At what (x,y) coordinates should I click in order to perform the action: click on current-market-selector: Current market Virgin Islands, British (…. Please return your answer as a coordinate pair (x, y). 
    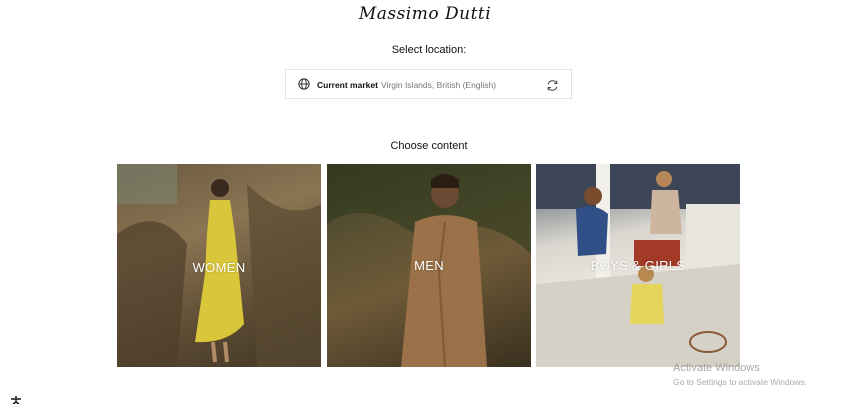
    Looking at the image, I should click on (428, 84).